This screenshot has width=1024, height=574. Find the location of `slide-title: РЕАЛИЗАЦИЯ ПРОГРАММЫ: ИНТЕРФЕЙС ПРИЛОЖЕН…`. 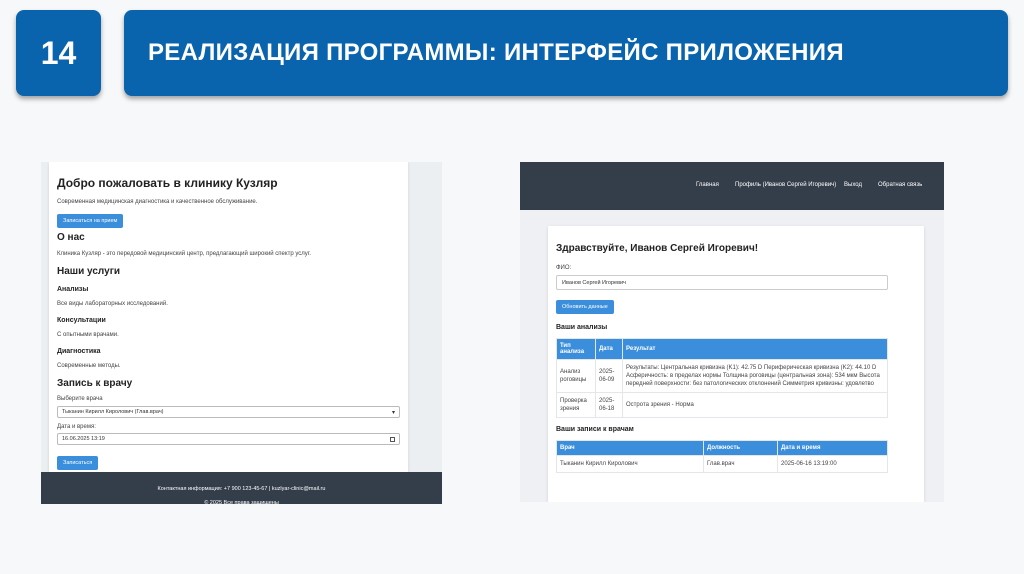

slide-title: РЕАЛИЗАЦИЯ ПРОГРАММЫ: ИНТЕРФЕЙС ПРИЛОЖЕН… is located at coordinates (566, 53).